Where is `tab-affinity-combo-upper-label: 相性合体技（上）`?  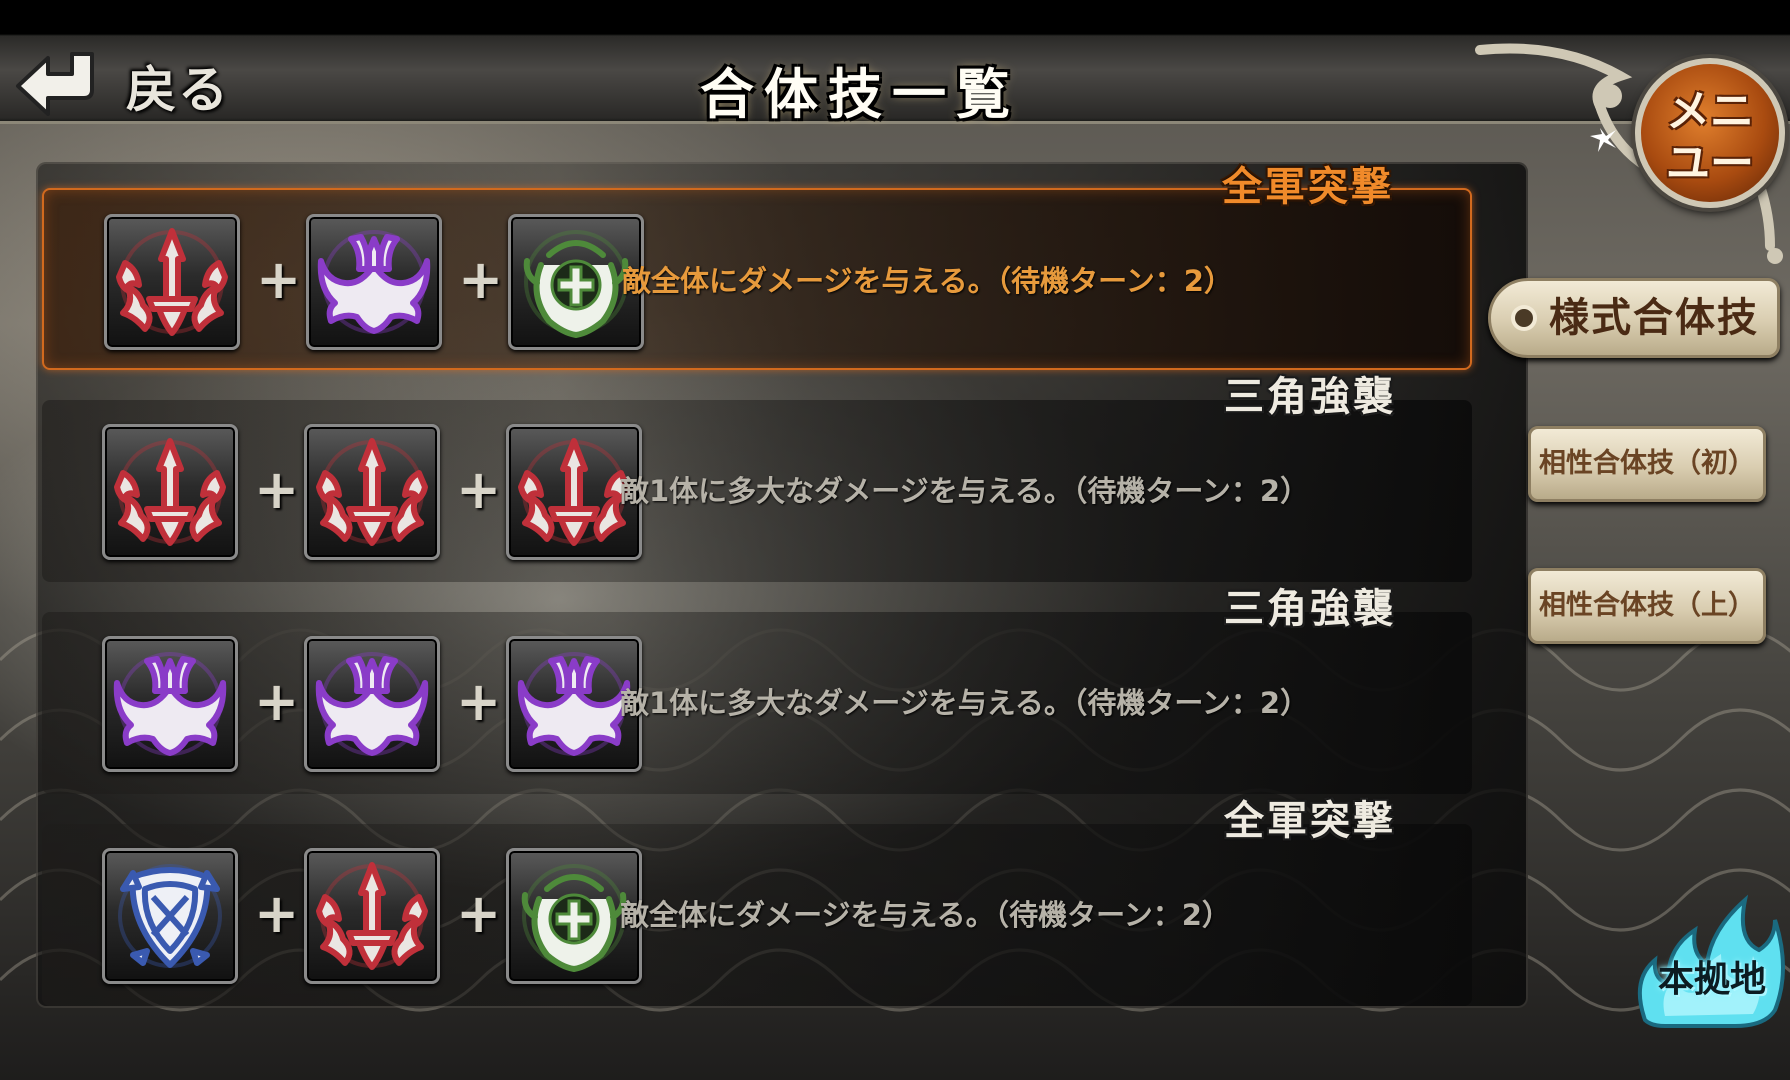
tab-affinity-combo-upper-label: 相性合体技（上） is located at coordinates (1647, 605).